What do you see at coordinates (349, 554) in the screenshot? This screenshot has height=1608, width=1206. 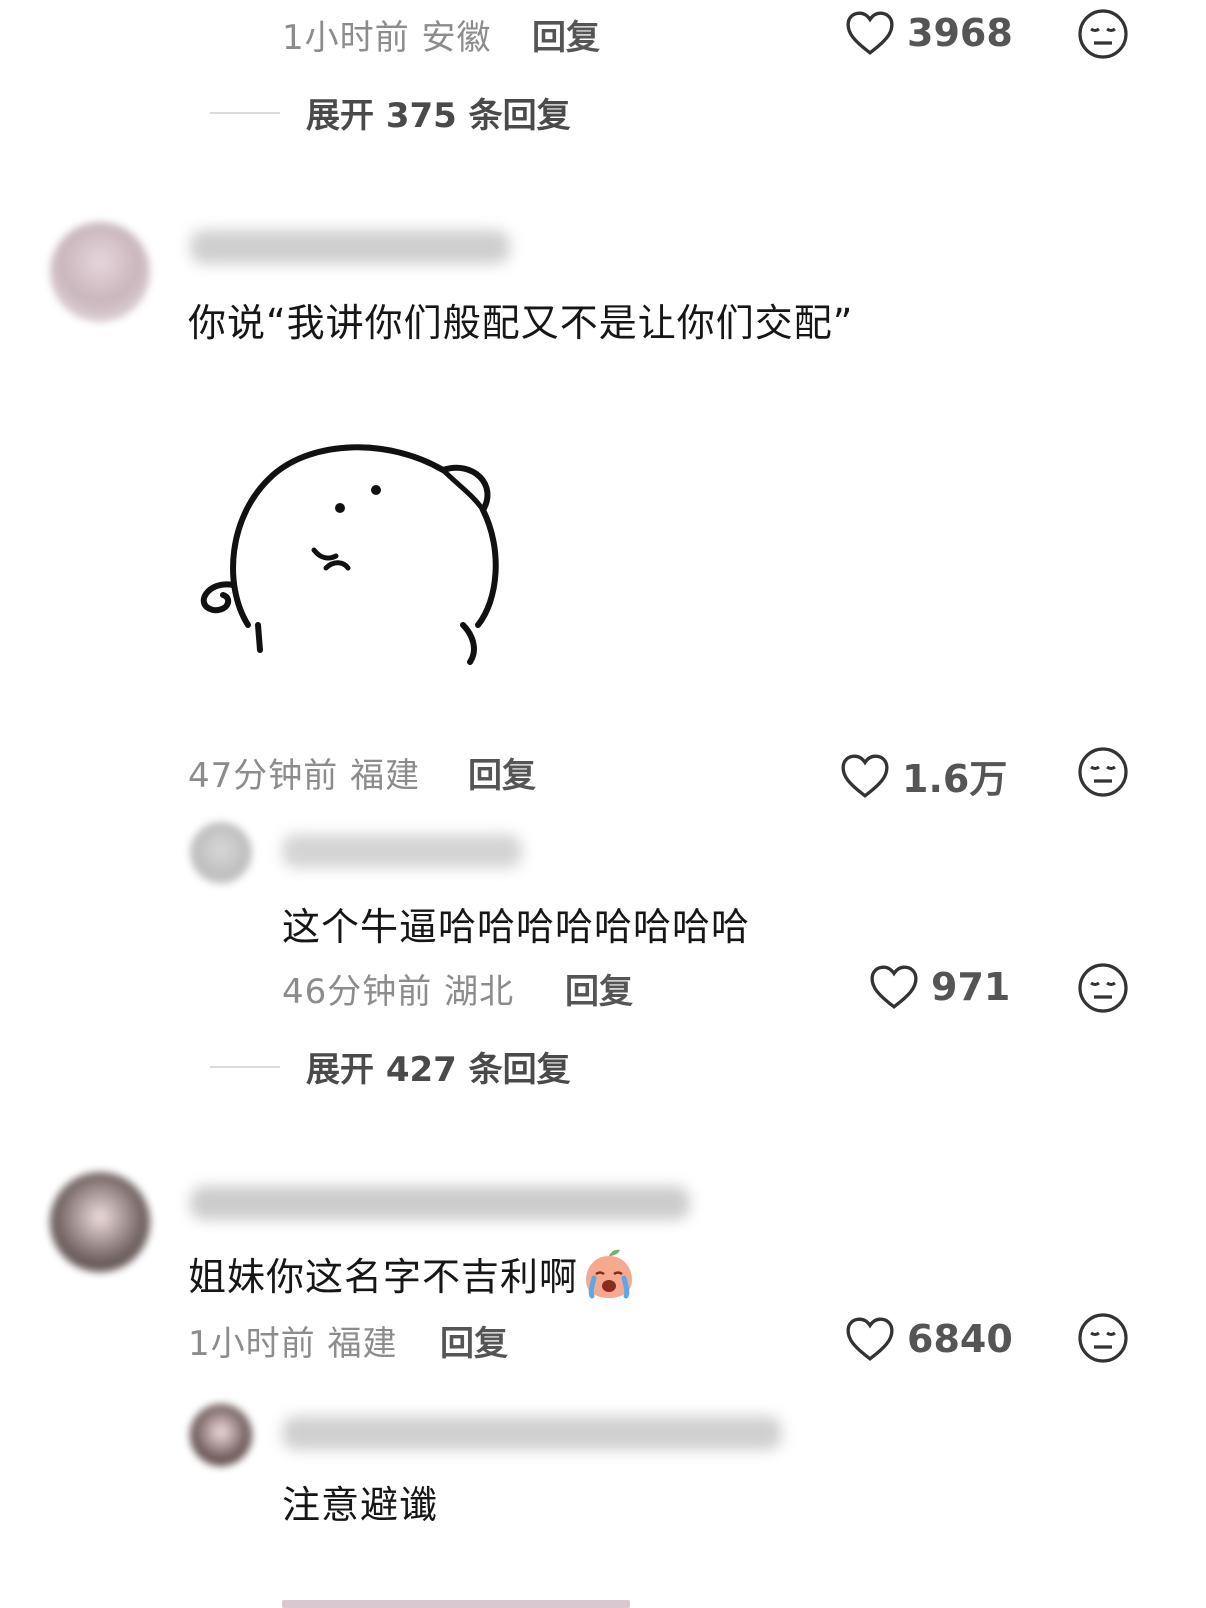 I see `bear-sticker-drawing` at bounding box center [349, 554].